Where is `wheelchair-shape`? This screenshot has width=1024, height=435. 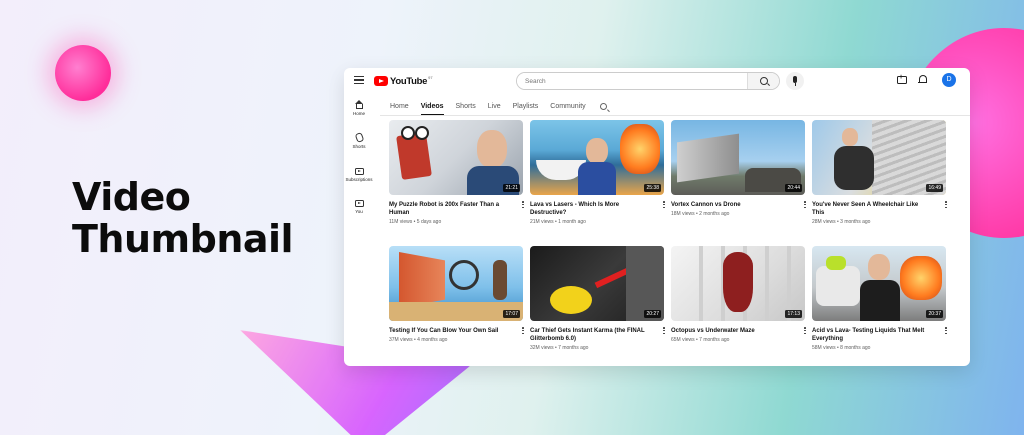 wheelchair-shape is located at coordinates (854, 168).